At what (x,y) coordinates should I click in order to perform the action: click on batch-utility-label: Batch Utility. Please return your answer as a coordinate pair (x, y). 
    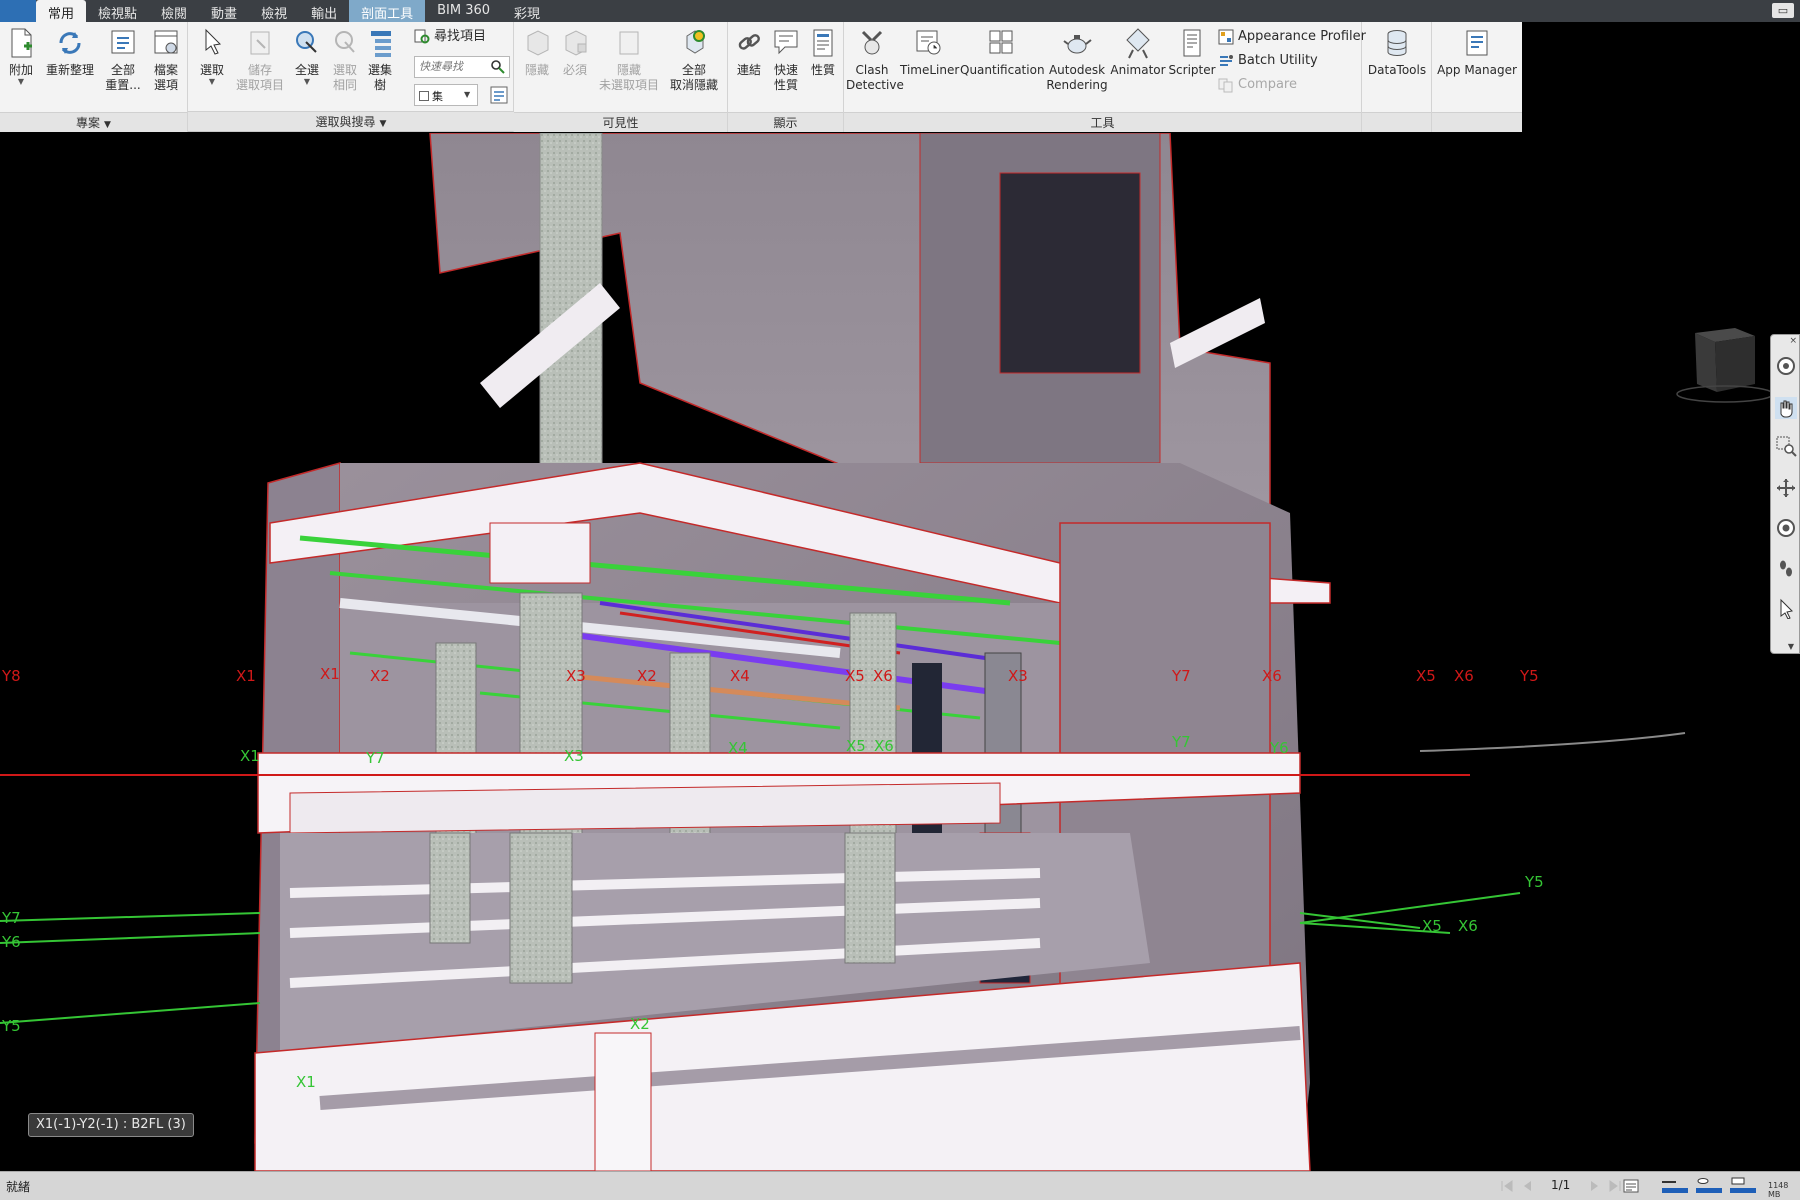
    Looking at the image, I should click on (1278, 60).